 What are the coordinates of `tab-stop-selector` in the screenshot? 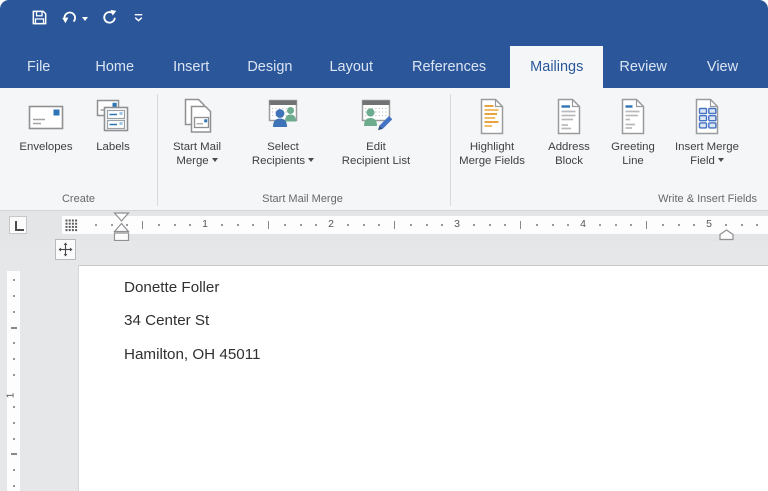 It's located at (18, 225).